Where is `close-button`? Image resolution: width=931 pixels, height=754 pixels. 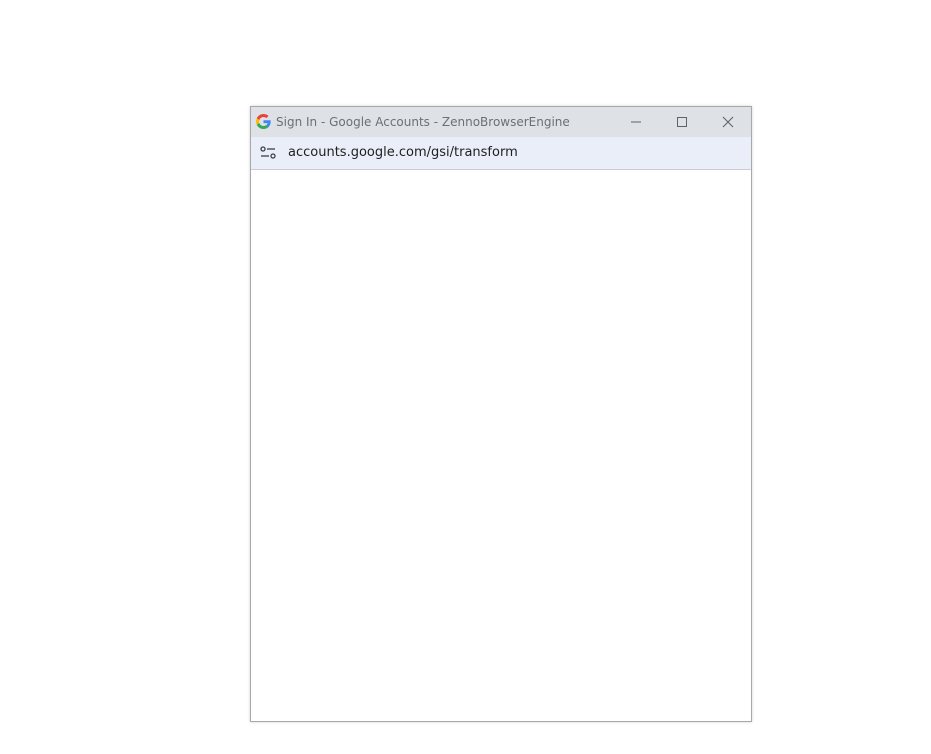
close-button is located at coordinates (728, 122).